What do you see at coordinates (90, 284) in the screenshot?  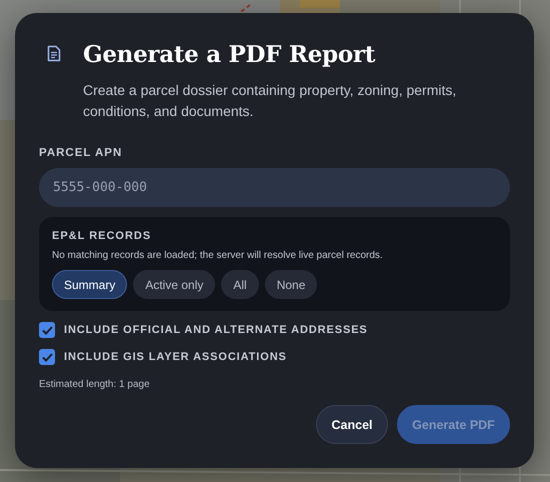 I see `filter-chip: Summary` at bounding box center [90, 284].